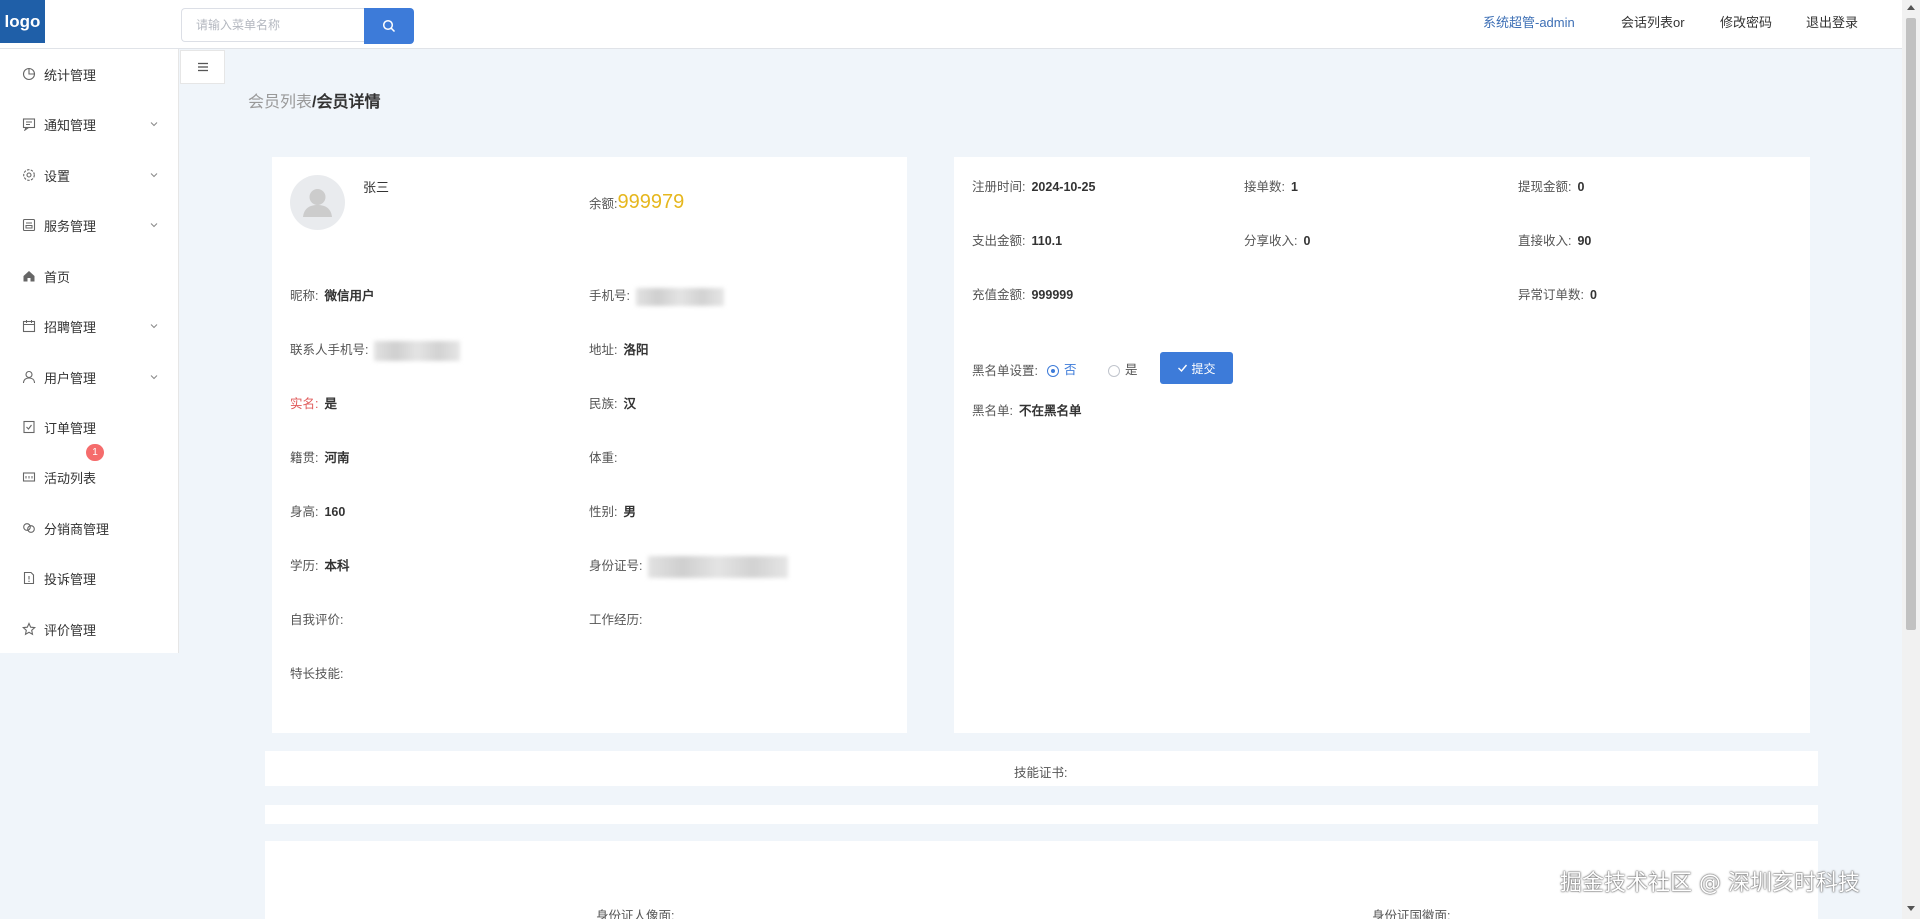 This screenshot has width=1920, height=919. Describe the element at coordinates (337, 566) in the screenshot. I see `education-value: 本科` at that location.